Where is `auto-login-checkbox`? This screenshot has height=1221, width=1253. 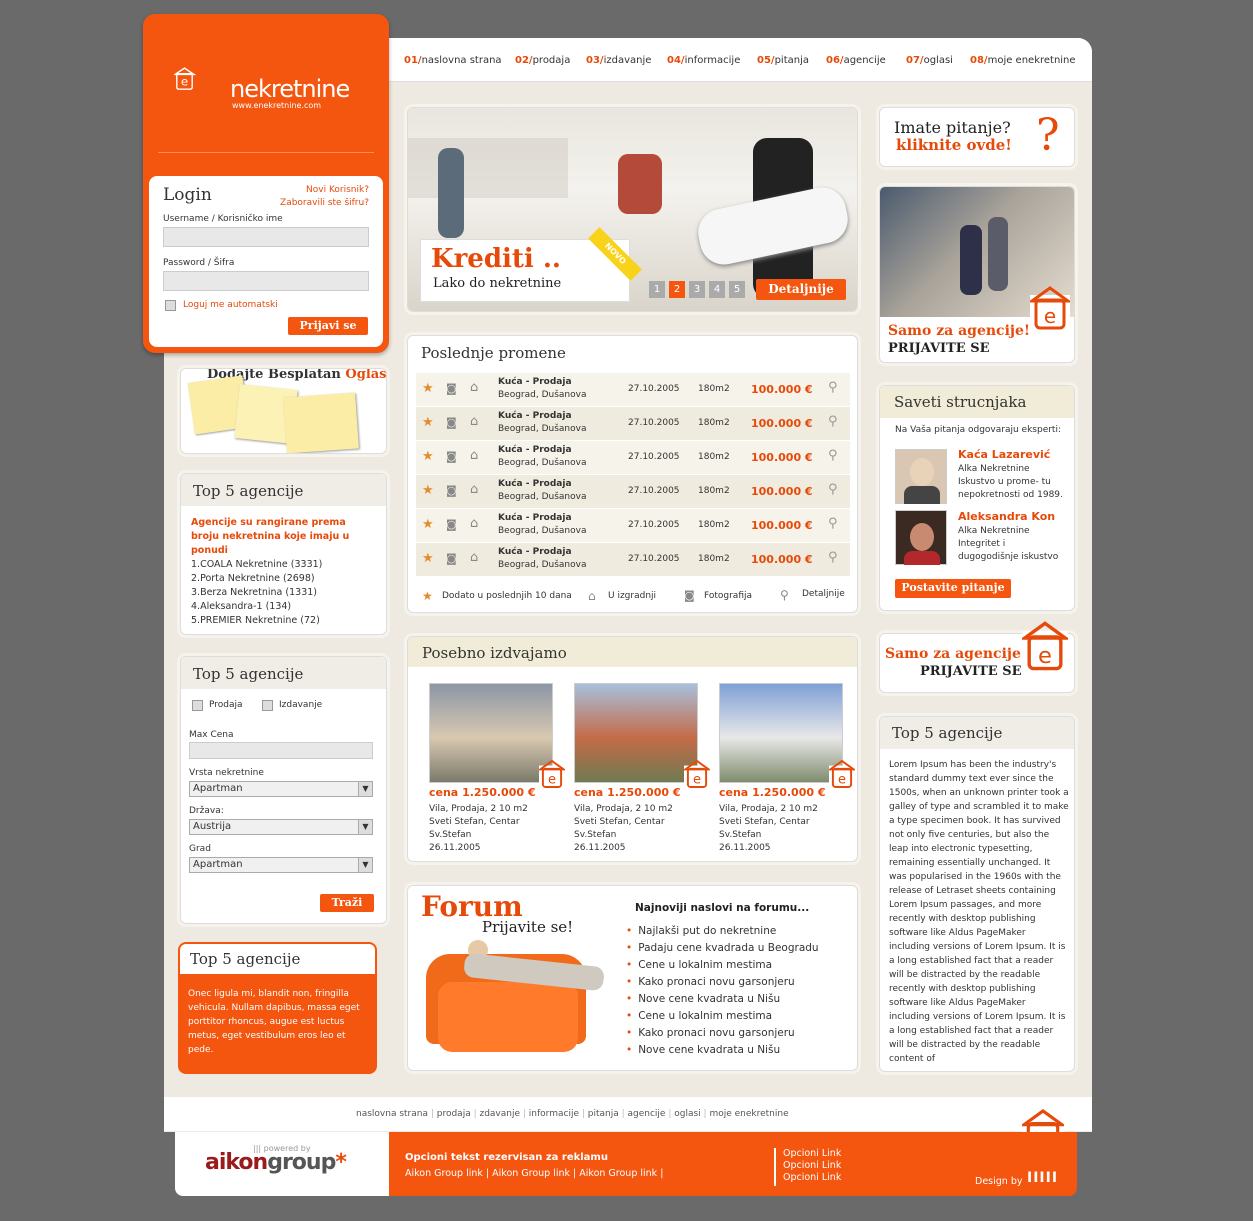 auto-login-checkbox is located at coordinates (170, 305).